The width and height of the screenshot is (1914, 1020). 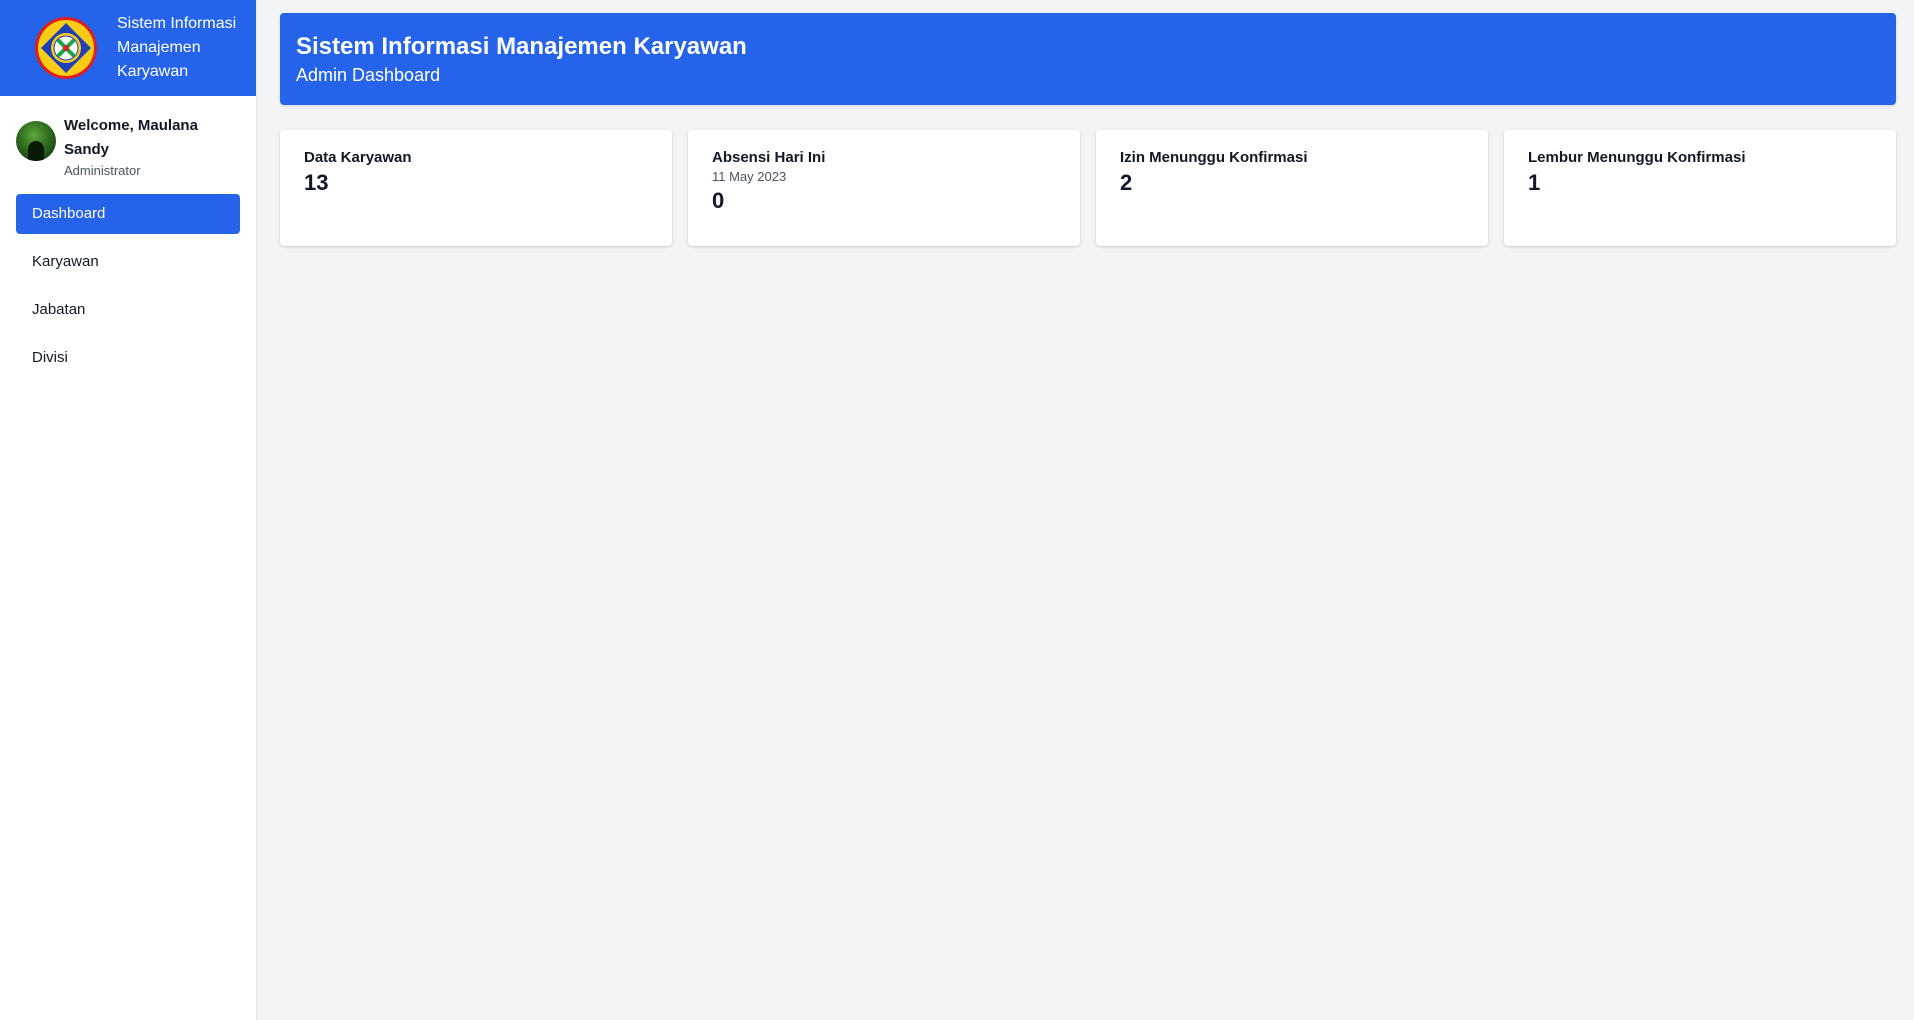 I want to click on card-value: 2, so click(x=1126, y=182).